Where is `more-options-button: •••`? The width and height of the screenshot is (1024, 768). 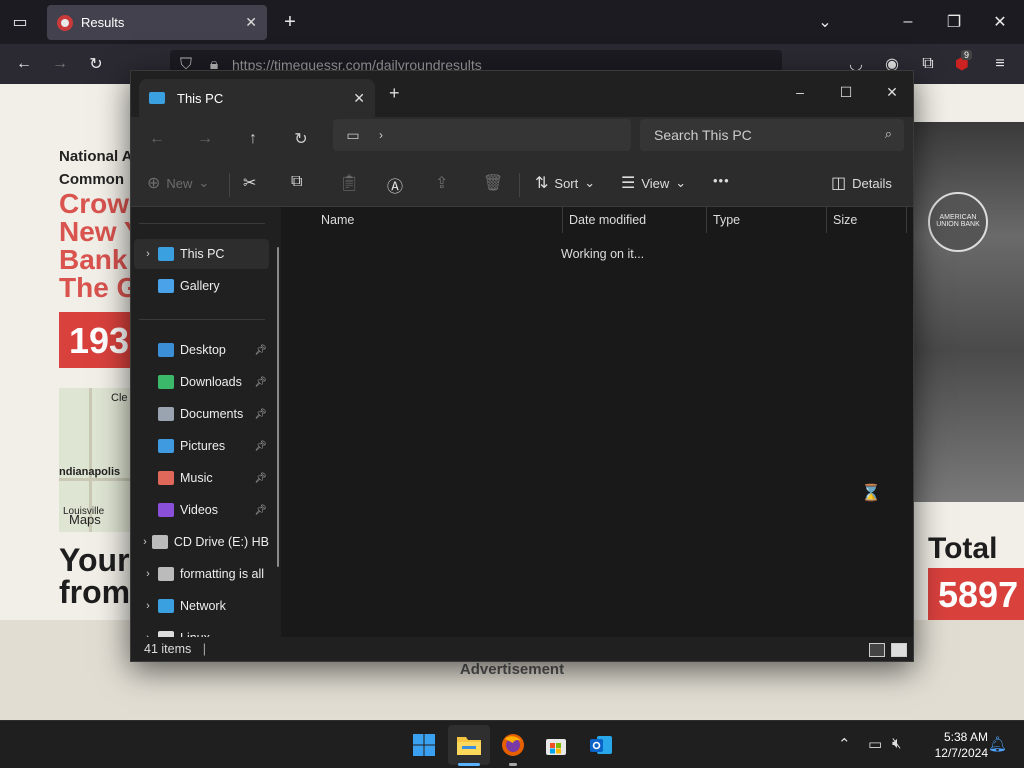 more-options-button: ••• is located at coordinates (721, 180).